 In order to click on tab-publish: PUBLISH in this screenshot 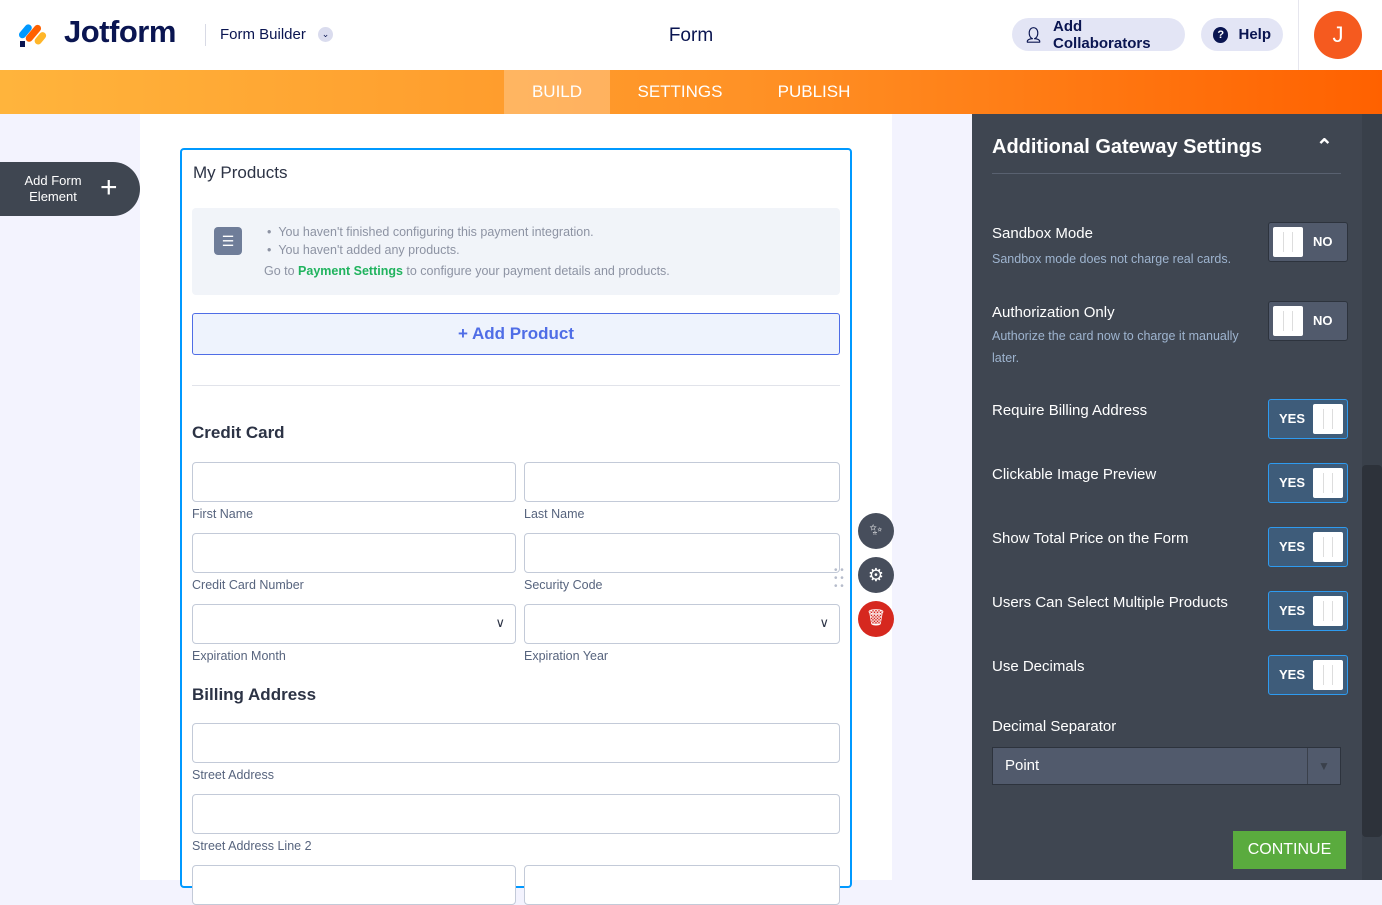, I will do `click(814, 92)`.